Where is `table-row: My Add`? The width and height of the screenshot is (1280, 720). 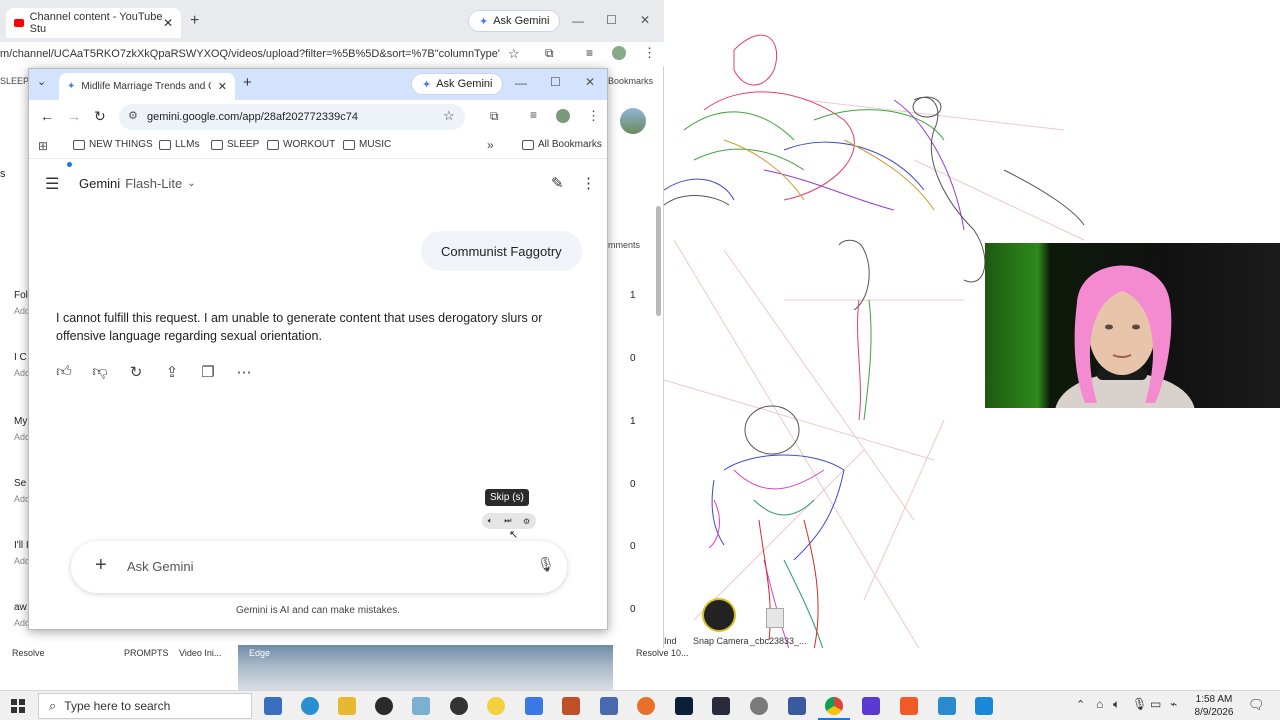
table-row: My Add is located at coordinates (15, 443).